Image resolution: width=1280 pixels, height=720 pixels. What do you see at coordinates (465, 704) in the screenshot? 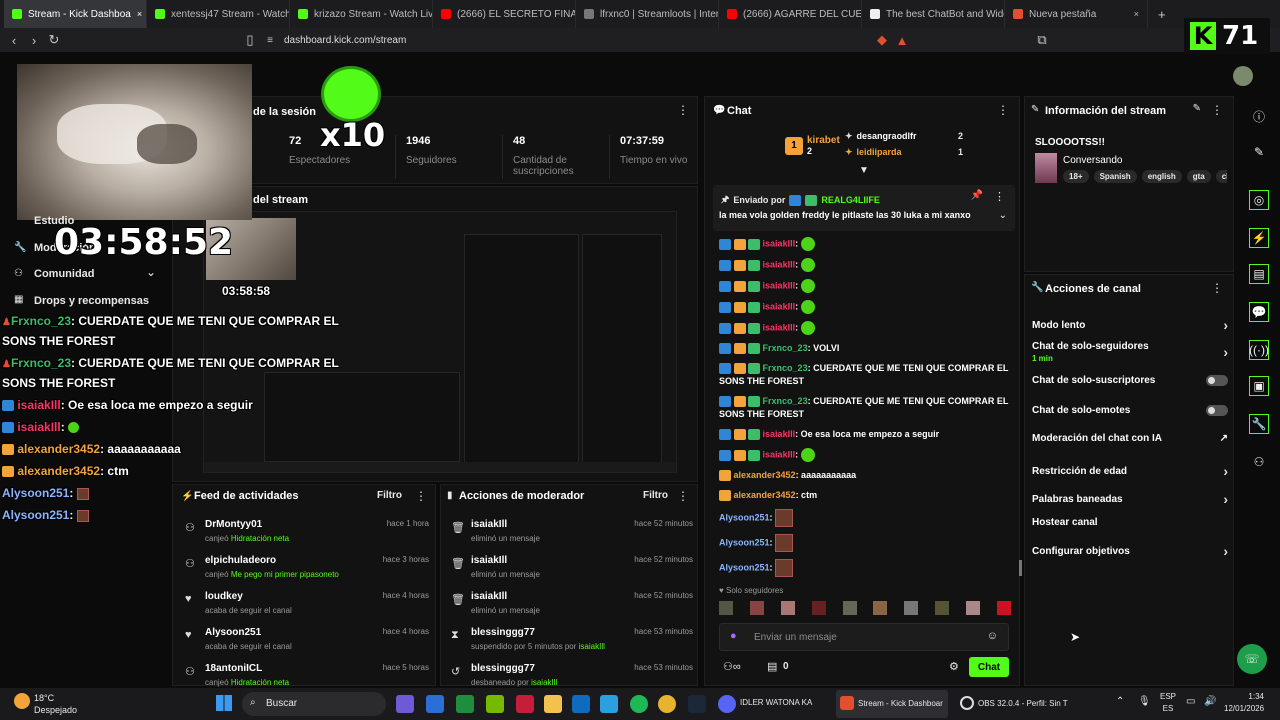
I see `xbox-icon` at bounding box center [465, 704].